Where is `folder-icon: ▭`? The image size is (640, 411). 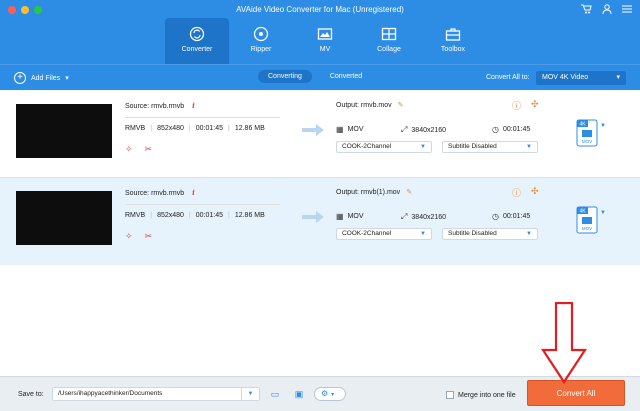 folder-icon: ▭ is located at coordinates (275, 394).